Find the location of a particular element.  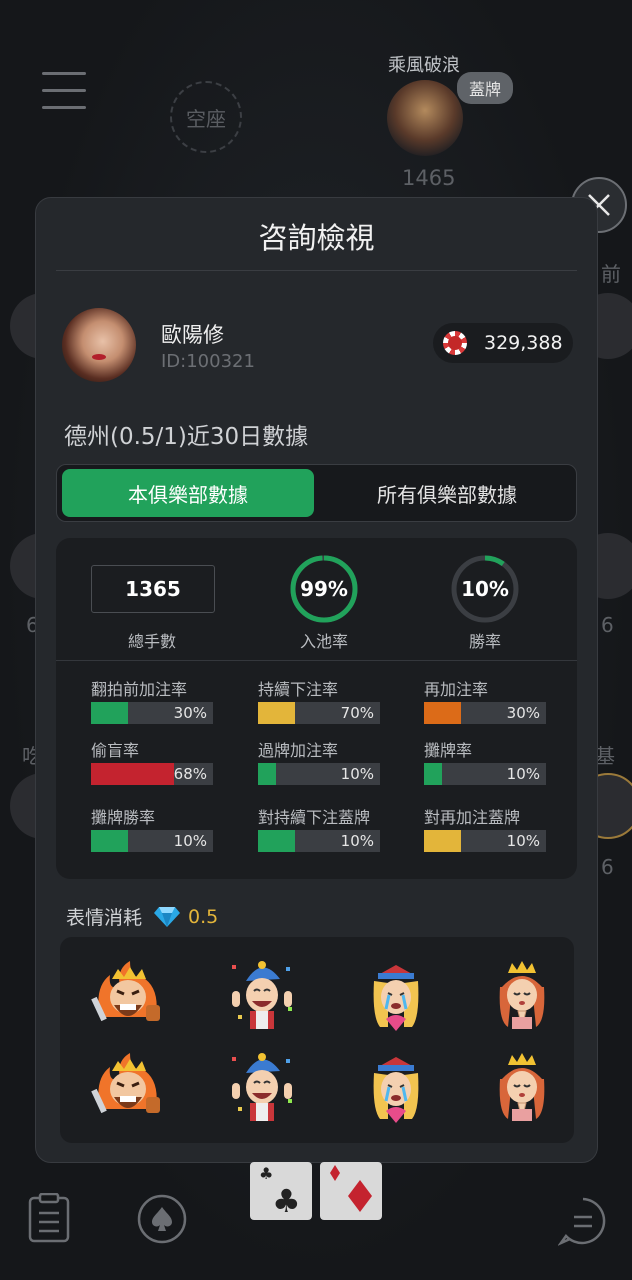

vpip-ring: 99% is located at coordinates (324, 589).